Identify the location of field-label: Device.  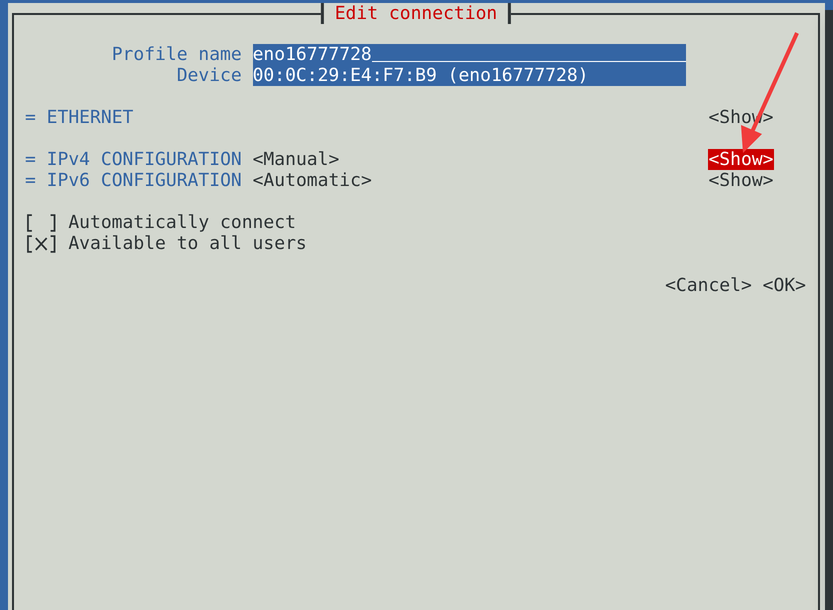
(209, 75).